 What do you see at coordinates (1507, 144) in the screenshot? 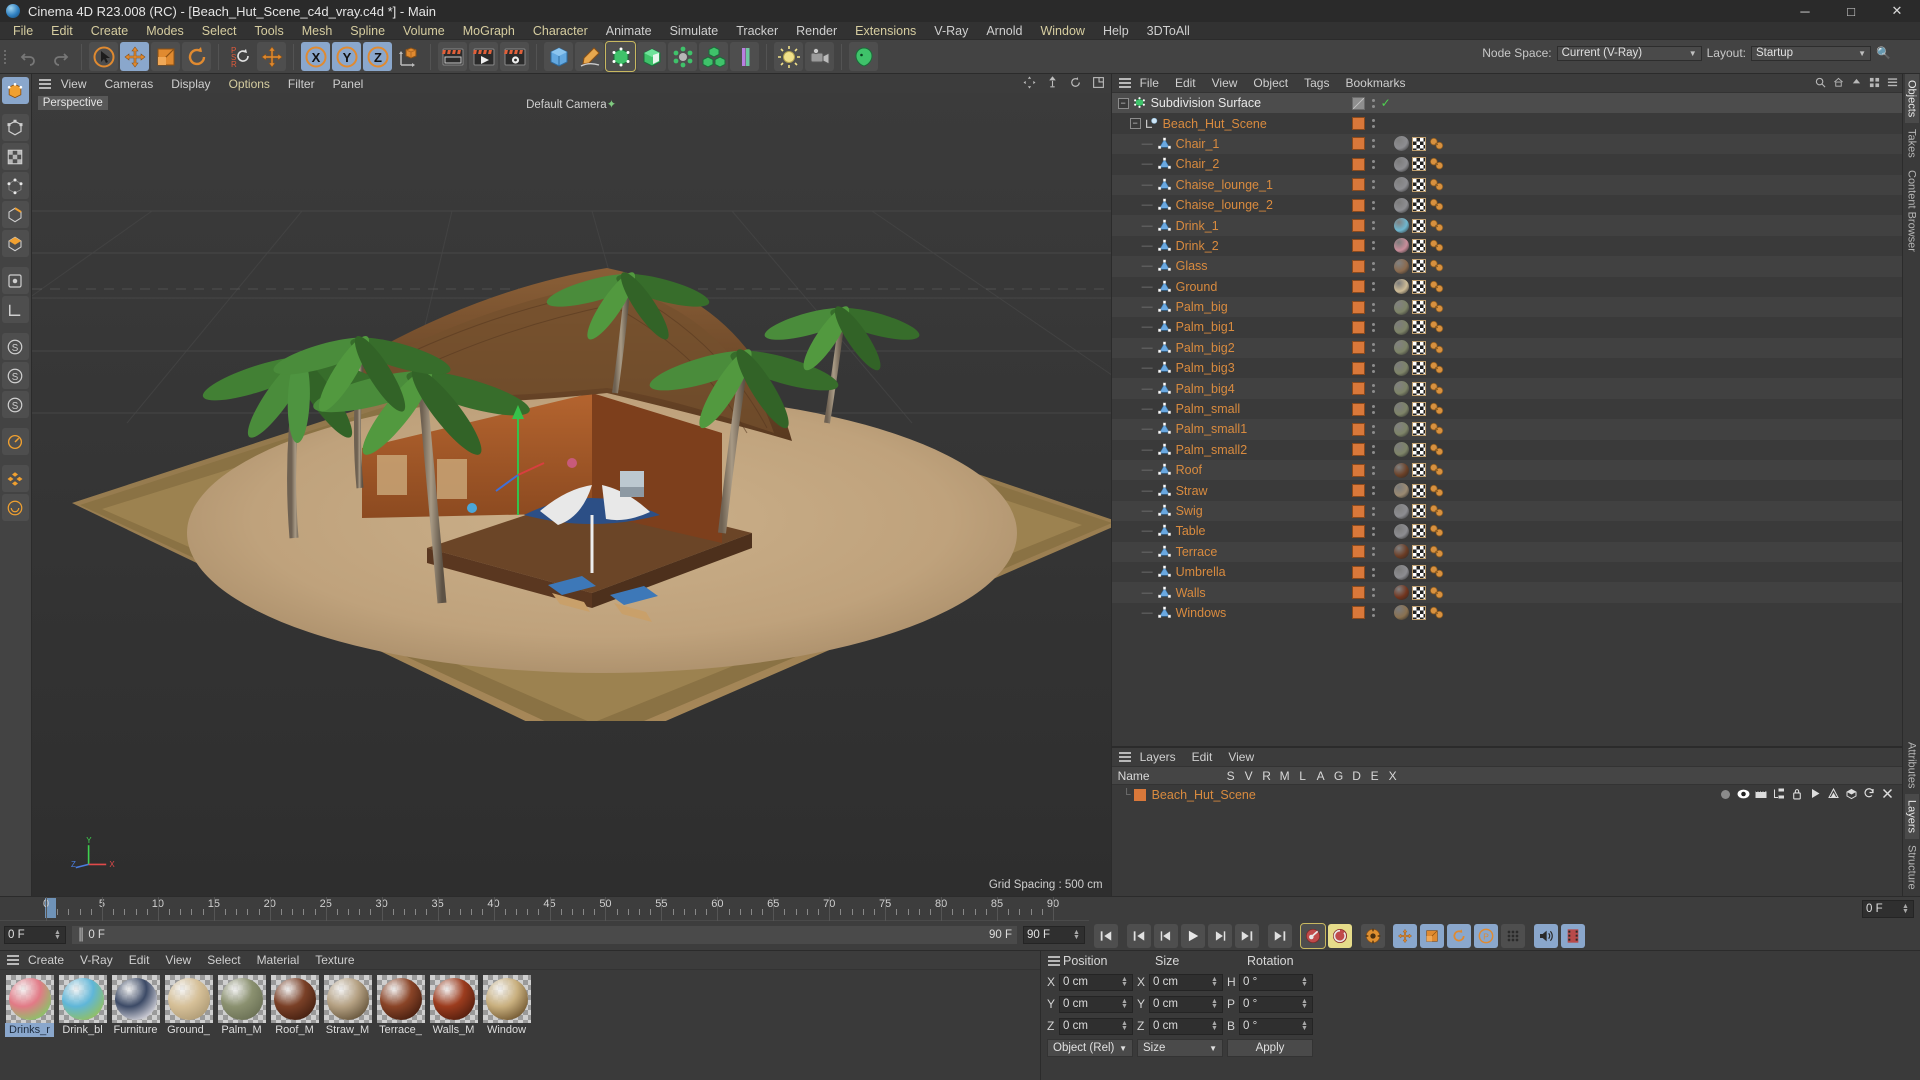
I see `object-row: — Chair_1` at bounding box center [1507, 144].